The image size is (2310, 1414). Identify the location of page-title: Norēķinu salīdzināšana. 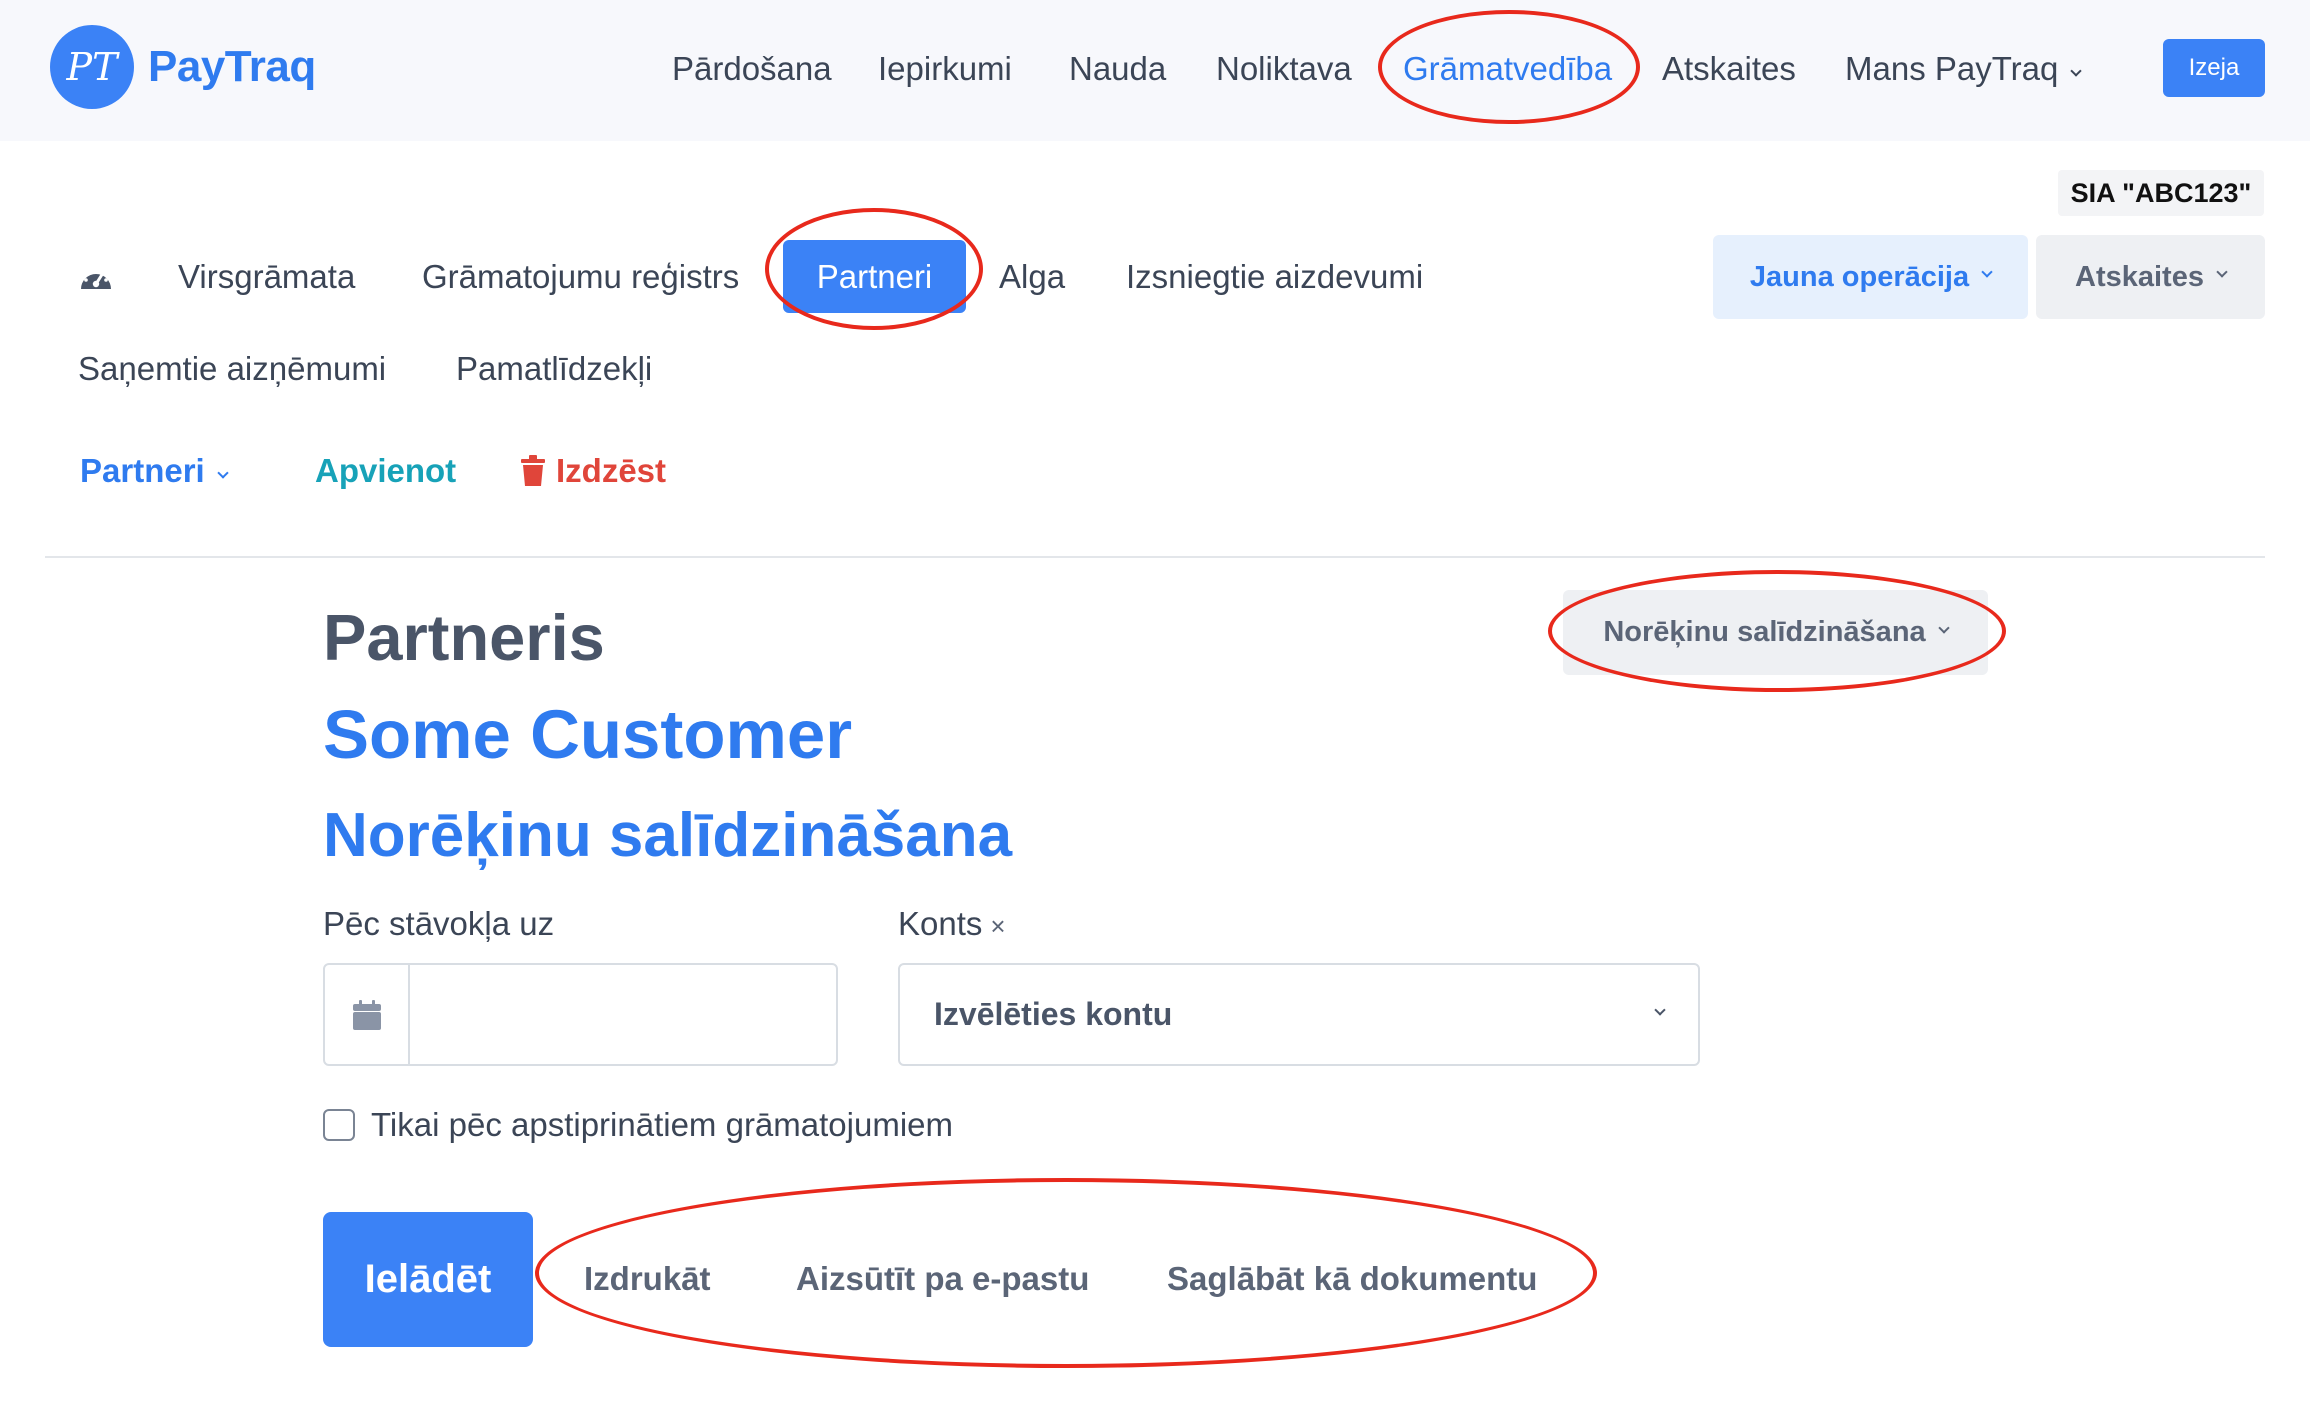
(668, 835).